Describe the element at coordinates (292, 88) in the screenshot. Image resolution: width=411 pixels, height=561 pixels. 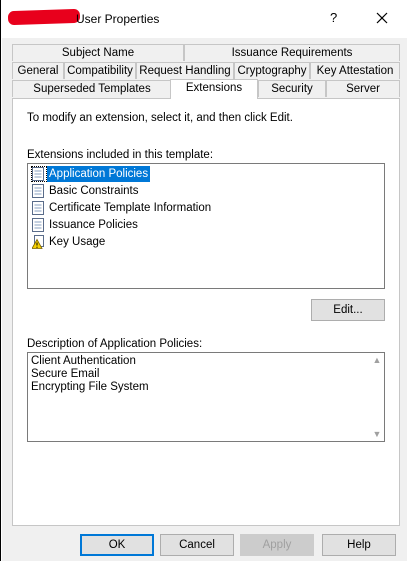
I see `tab-security: Security` at that location.